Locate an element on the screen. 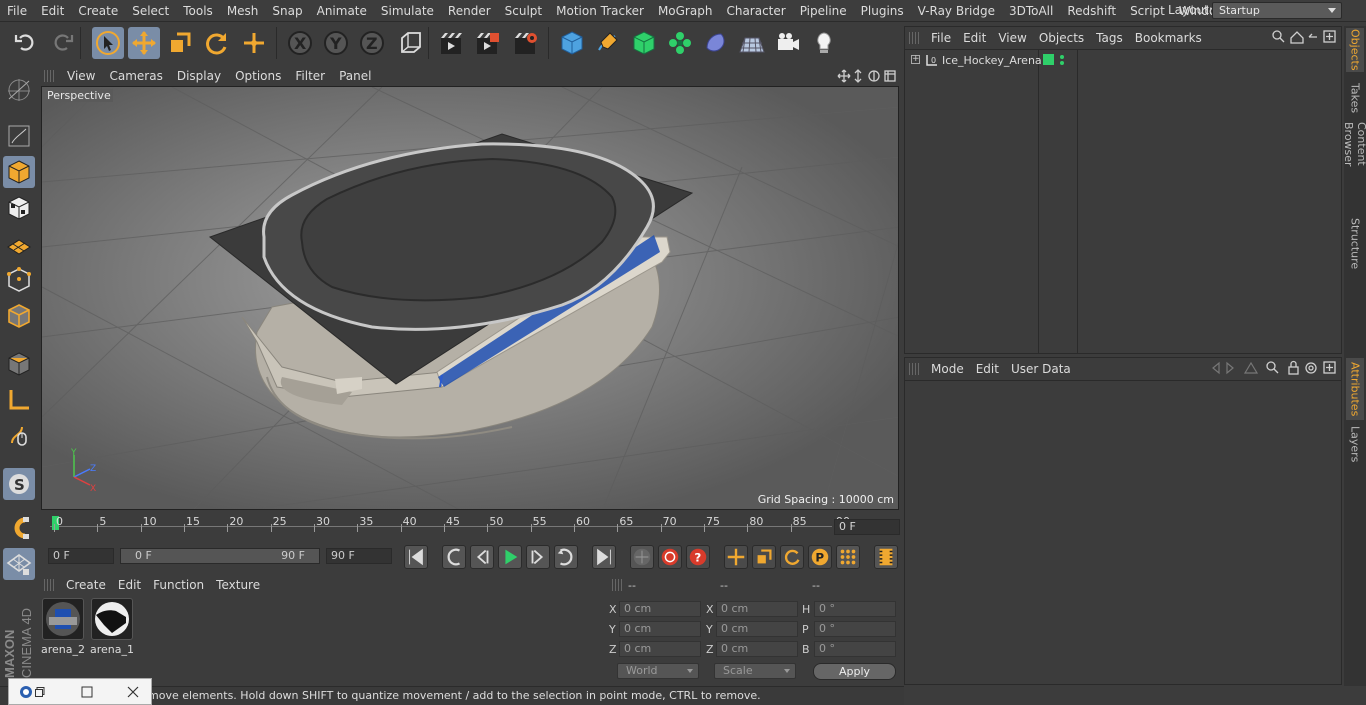 Image resolution: width=1366 pixels, height=705 pixels. close-icon is located at coordinates (133, 692).